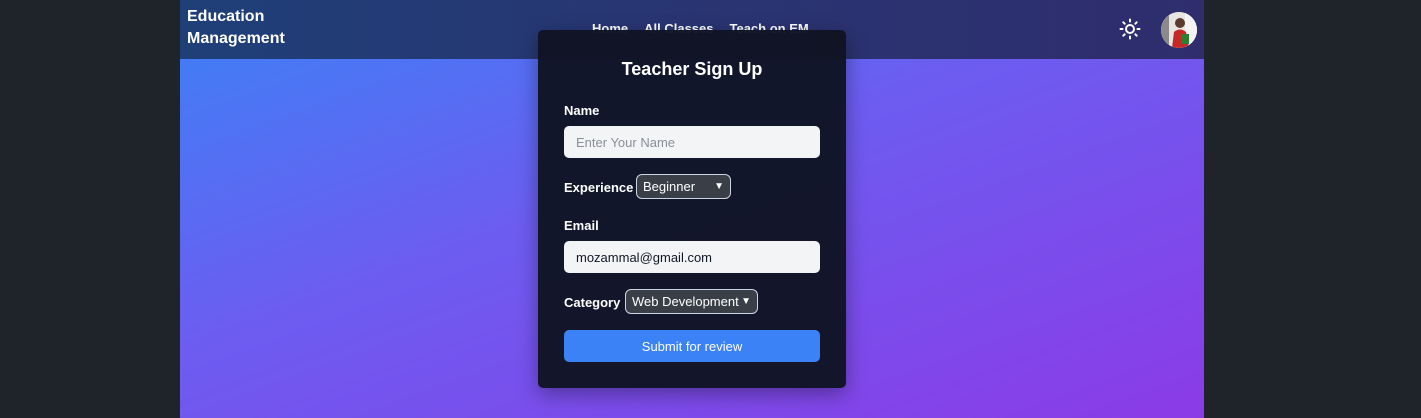 Image resolution: width=1421 pixels, height=418 pixels. What do you see at coordinates (692, 69) in the screenshot?
I see `form-title: Teacher Sign Up` at bounding box center [692, 69].